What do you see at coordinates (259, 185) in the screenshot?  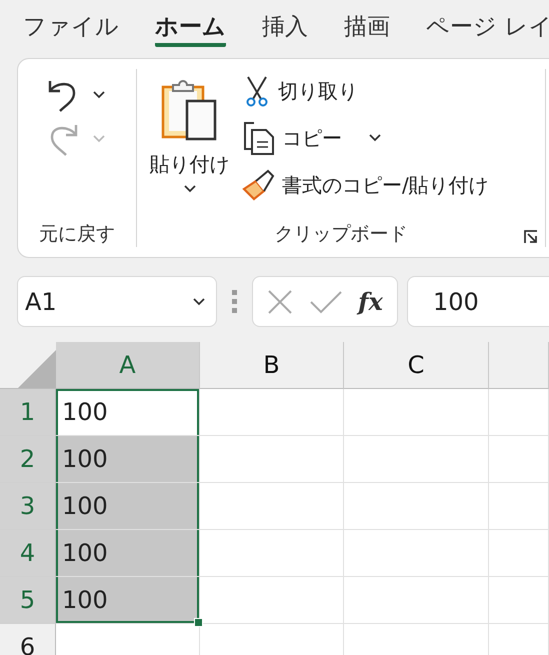 I see `paintbrush-icon` at bounding box center [259, 185].